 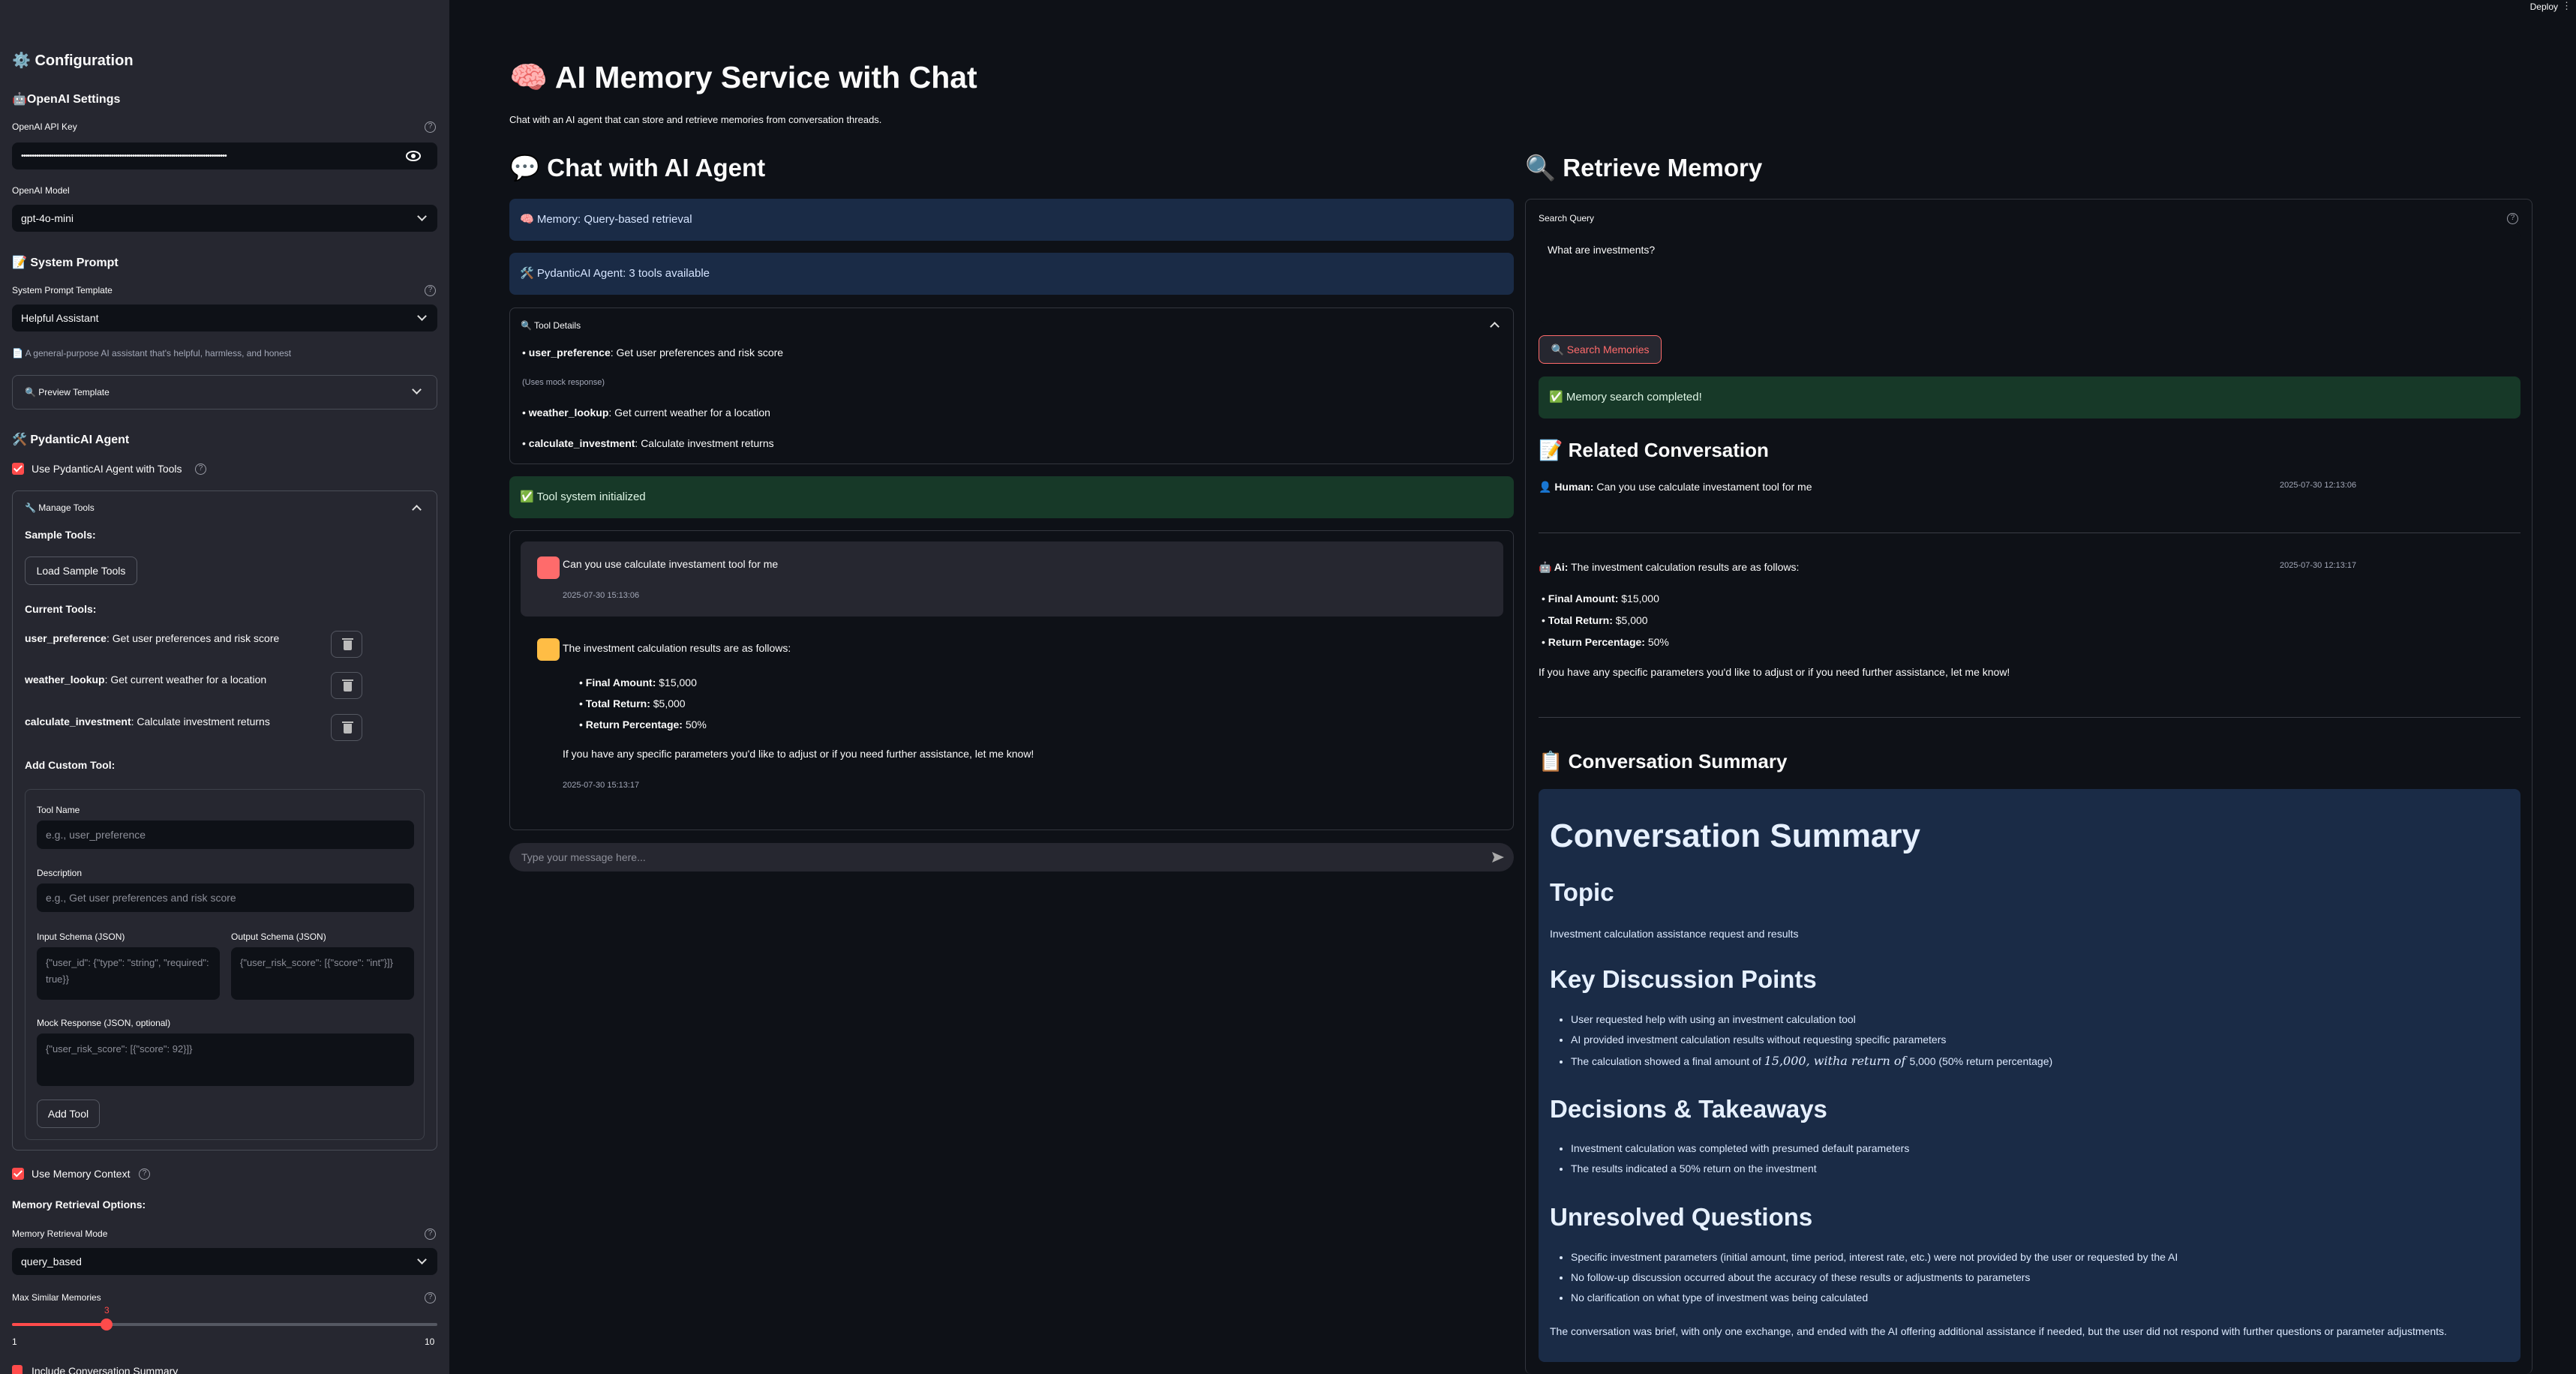 I want to click on preview-template-expander: 🔍 Preview Template, so click(x=224, y=392).